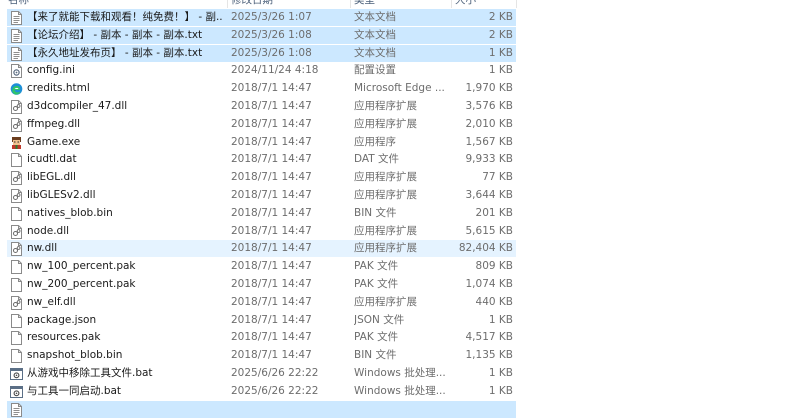 The height and width of the screenshot is (419, 800). What do you see at coordinates (52, 159) in the screenshot?
I see `file-name: icudtl.dat` at bounding box center [52, 159].